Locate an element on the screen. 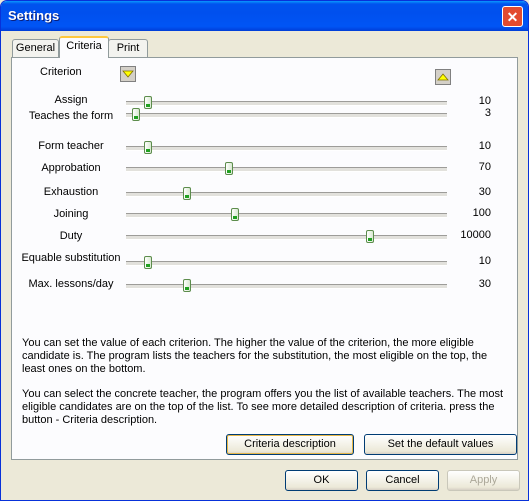 The height and width of the screenshot is (501, 529). close-icon: ✕ is located at coordinates (512, 17).